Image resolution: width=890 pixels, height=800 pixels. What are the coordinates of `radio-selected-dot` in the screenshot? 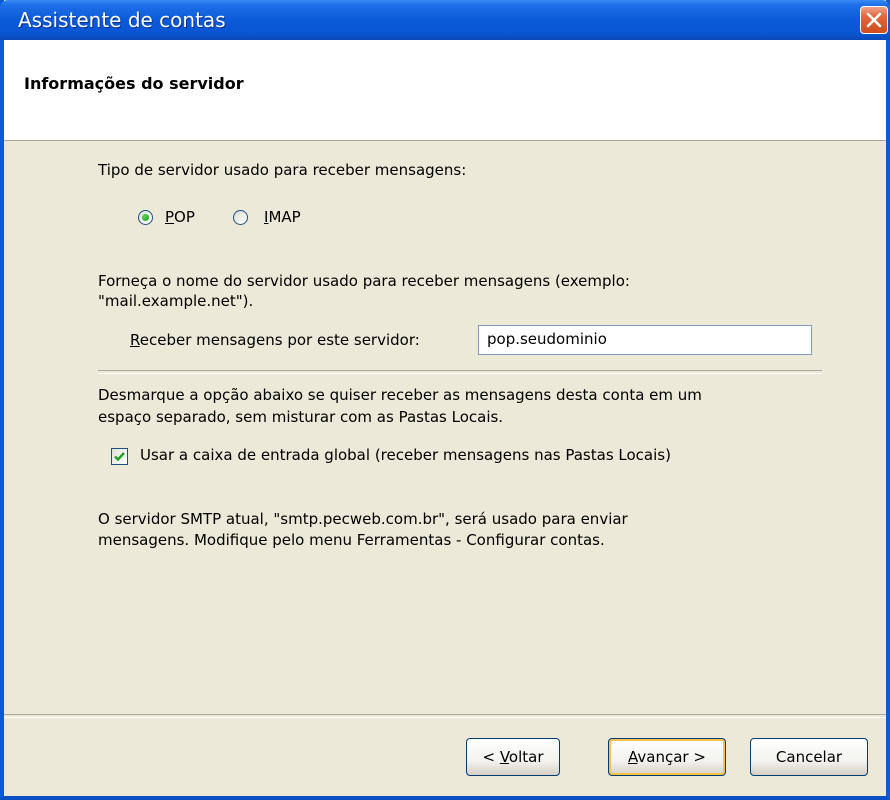 It's located at (145, 217).